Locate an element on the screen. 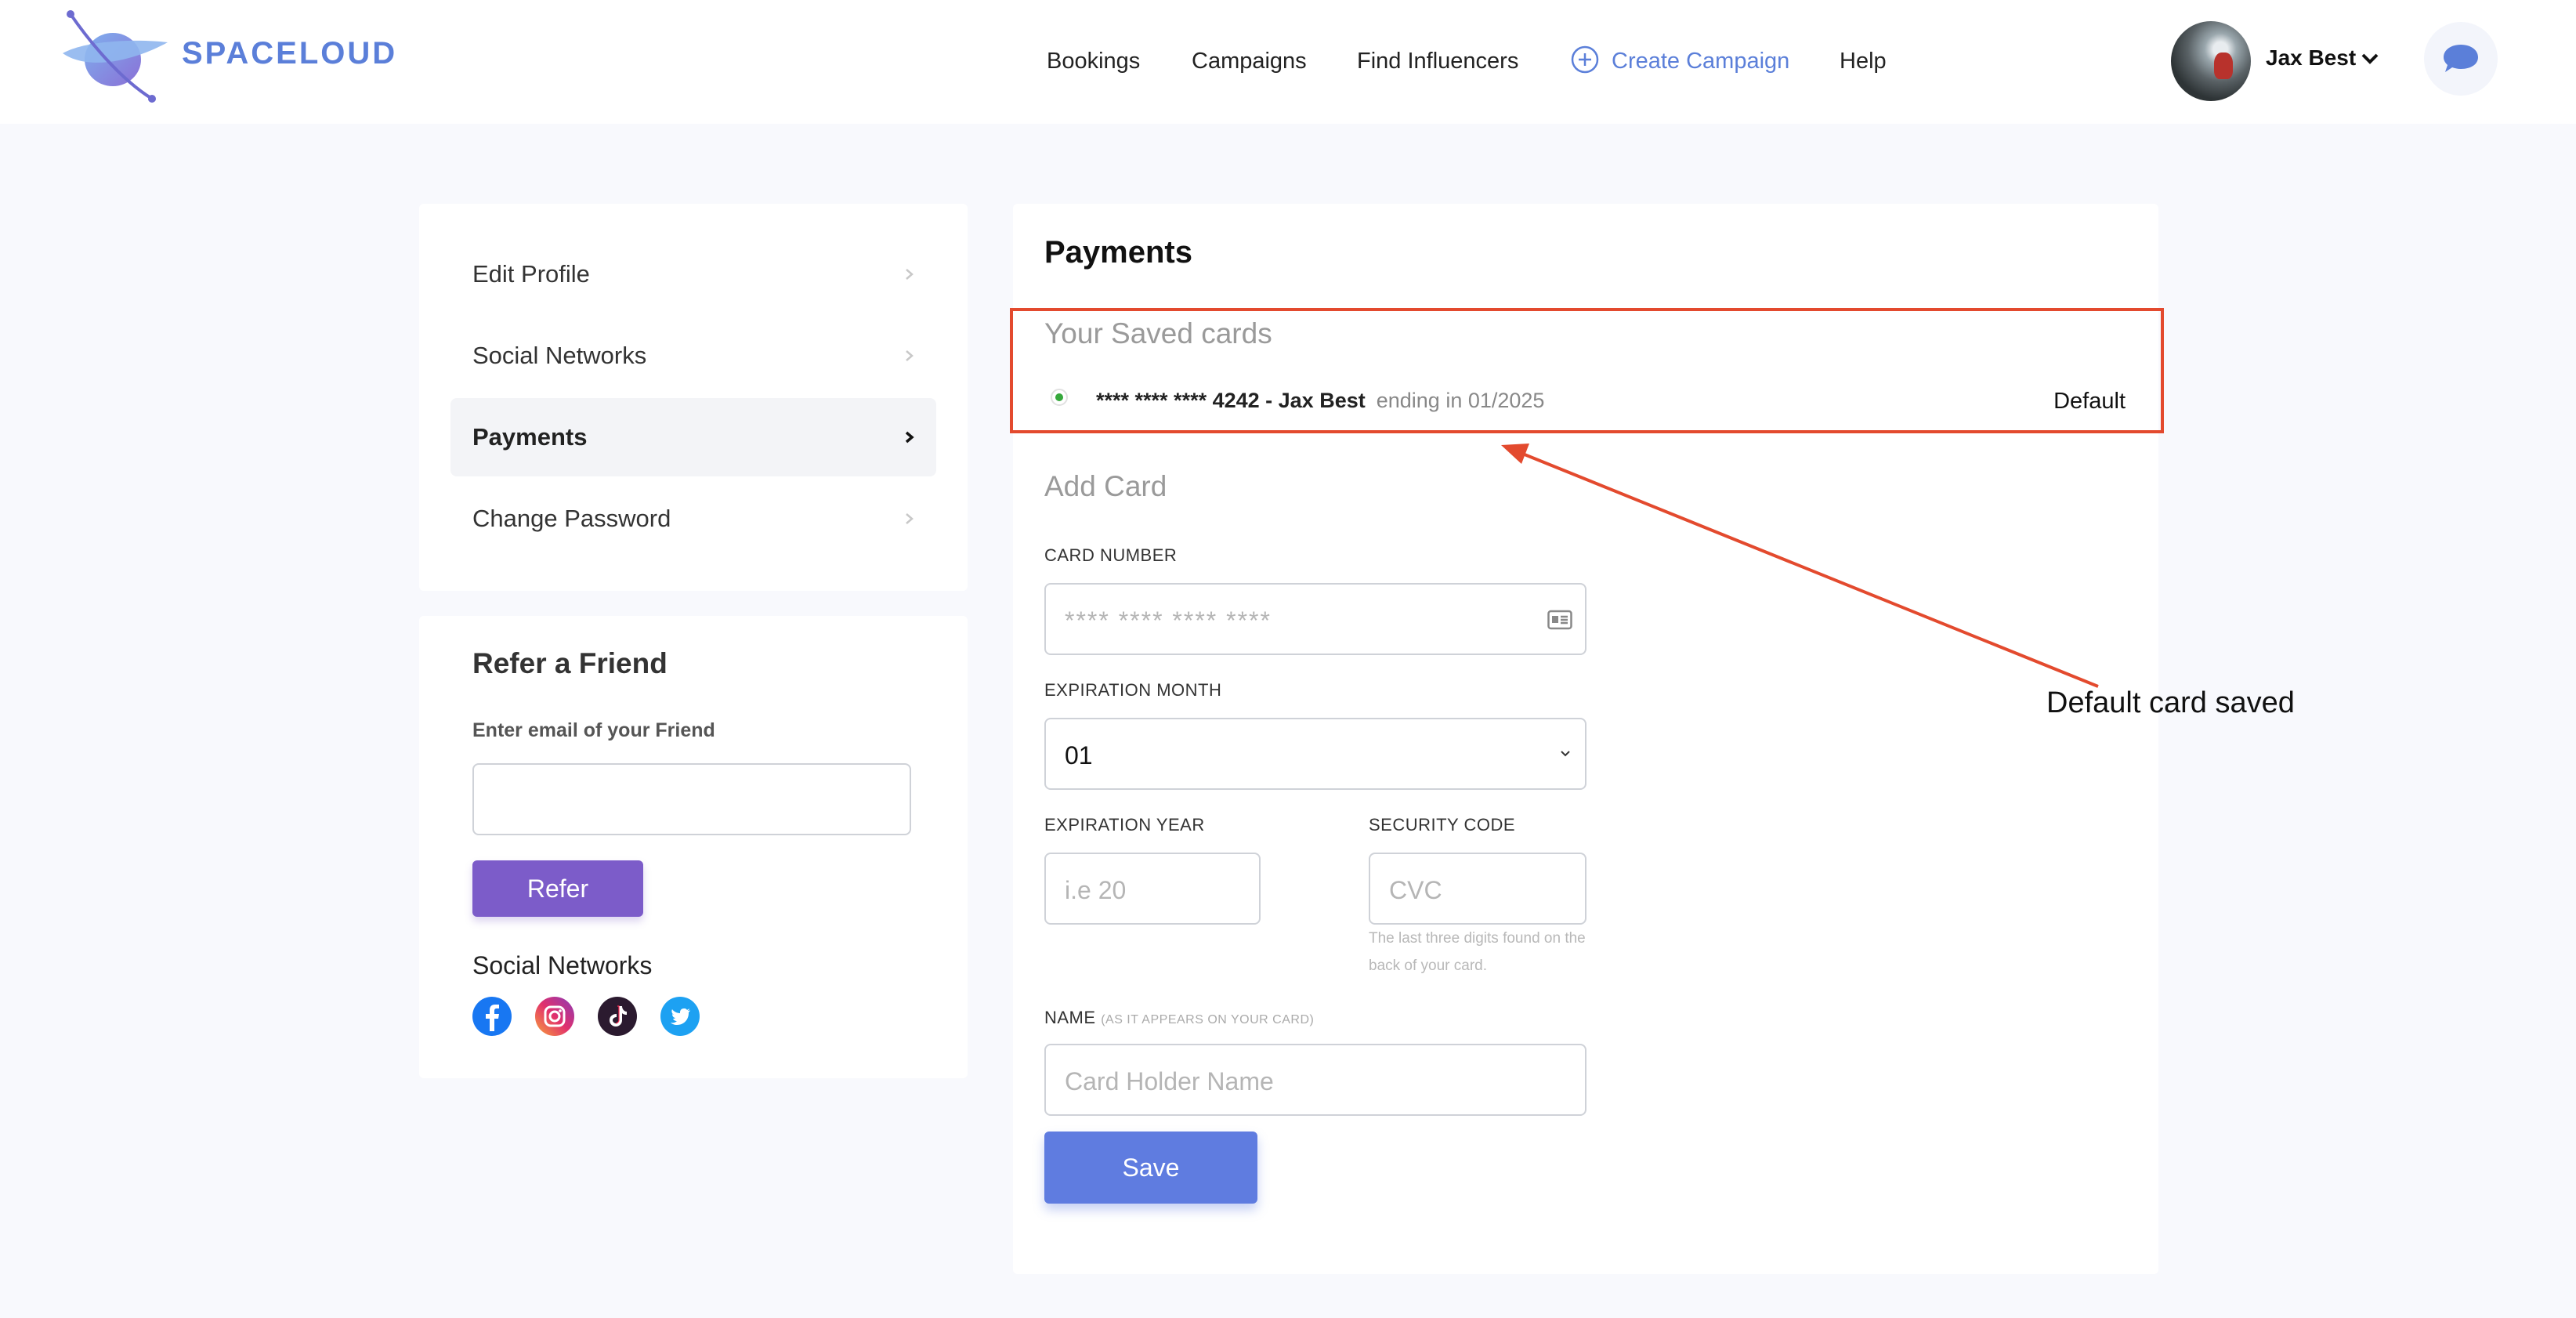 Image resolution: width=2576 pixels, height=1318 pixels. user-name: Jax Best is located at coordinates (2311, 58).